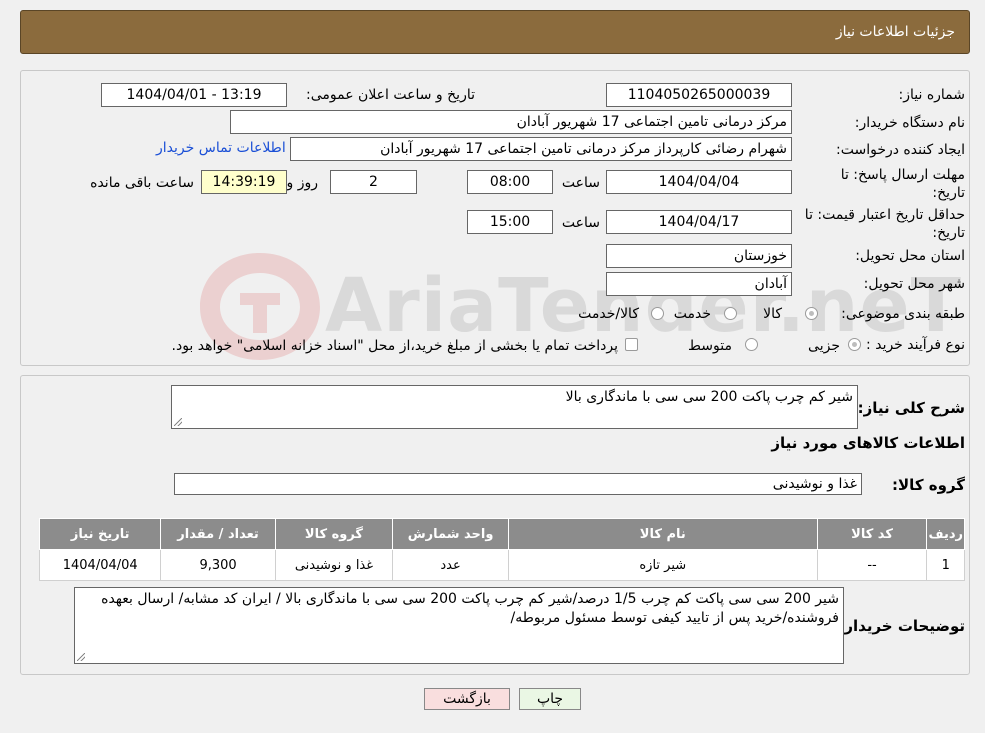 Image resolution: width=985 pixels, height=733 pixels. Describe the element at coordinates (194, 95) in the screenshot. I see `announce-field: 1404/04/01 - 13:19` at that location.